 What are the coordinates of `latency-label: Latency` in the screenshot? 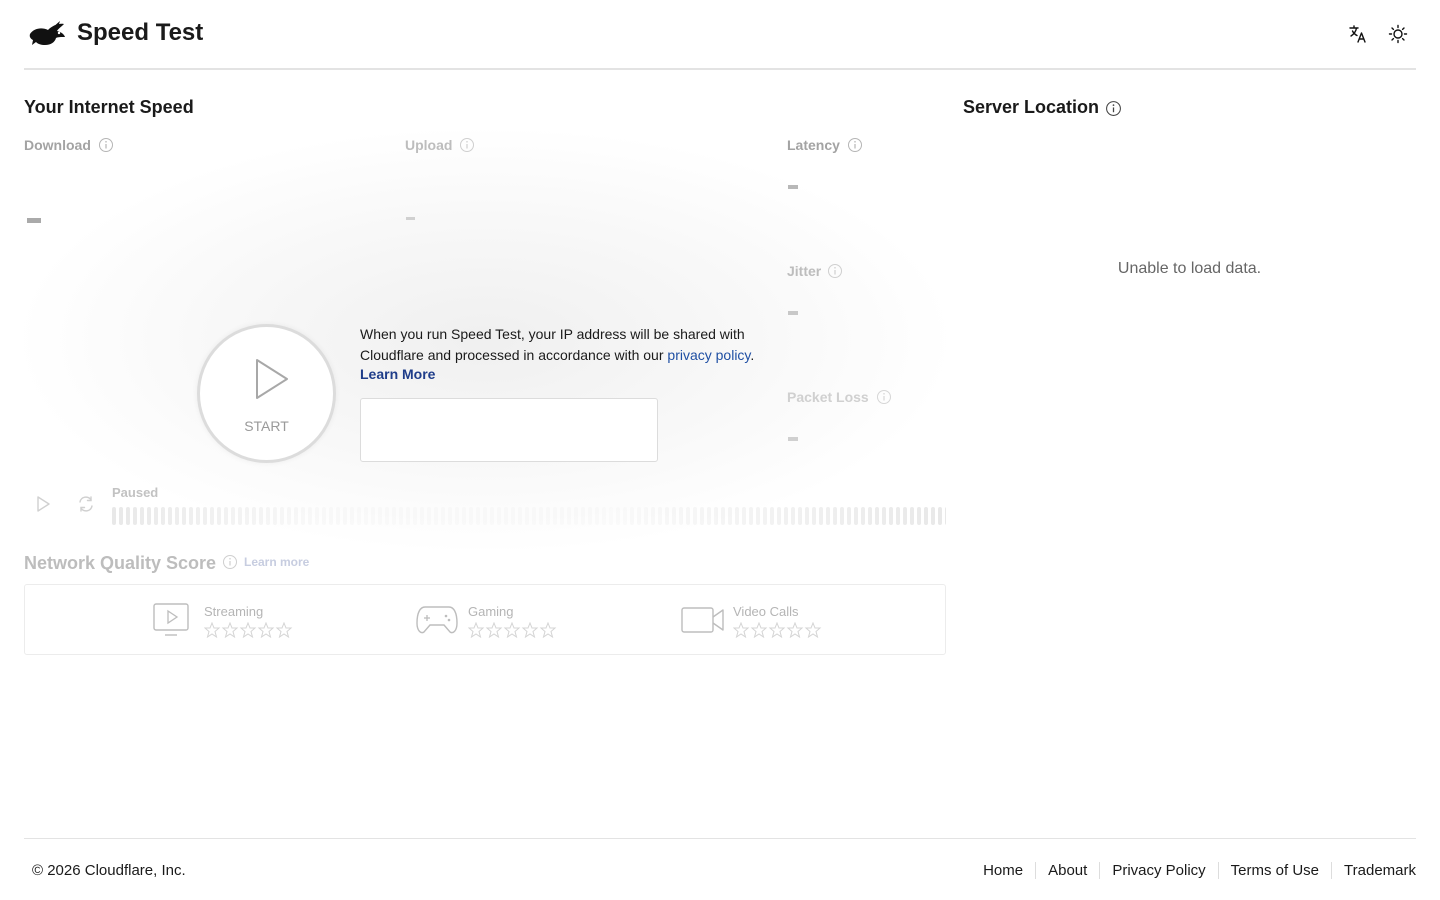 It's located at (813, 145).